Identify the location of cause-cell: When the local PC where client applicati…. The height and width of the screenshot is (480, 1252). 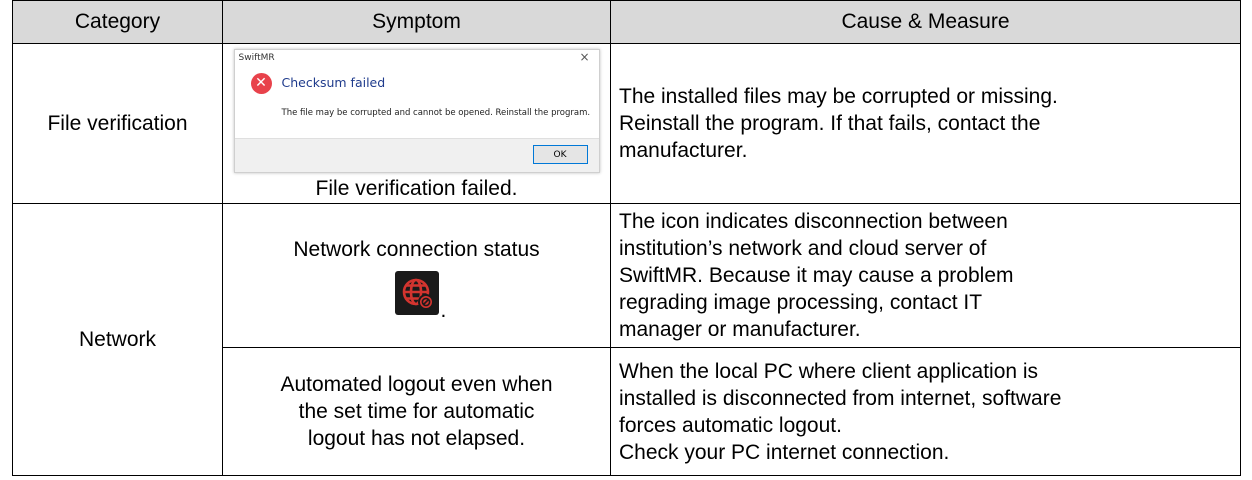
(925, 411).